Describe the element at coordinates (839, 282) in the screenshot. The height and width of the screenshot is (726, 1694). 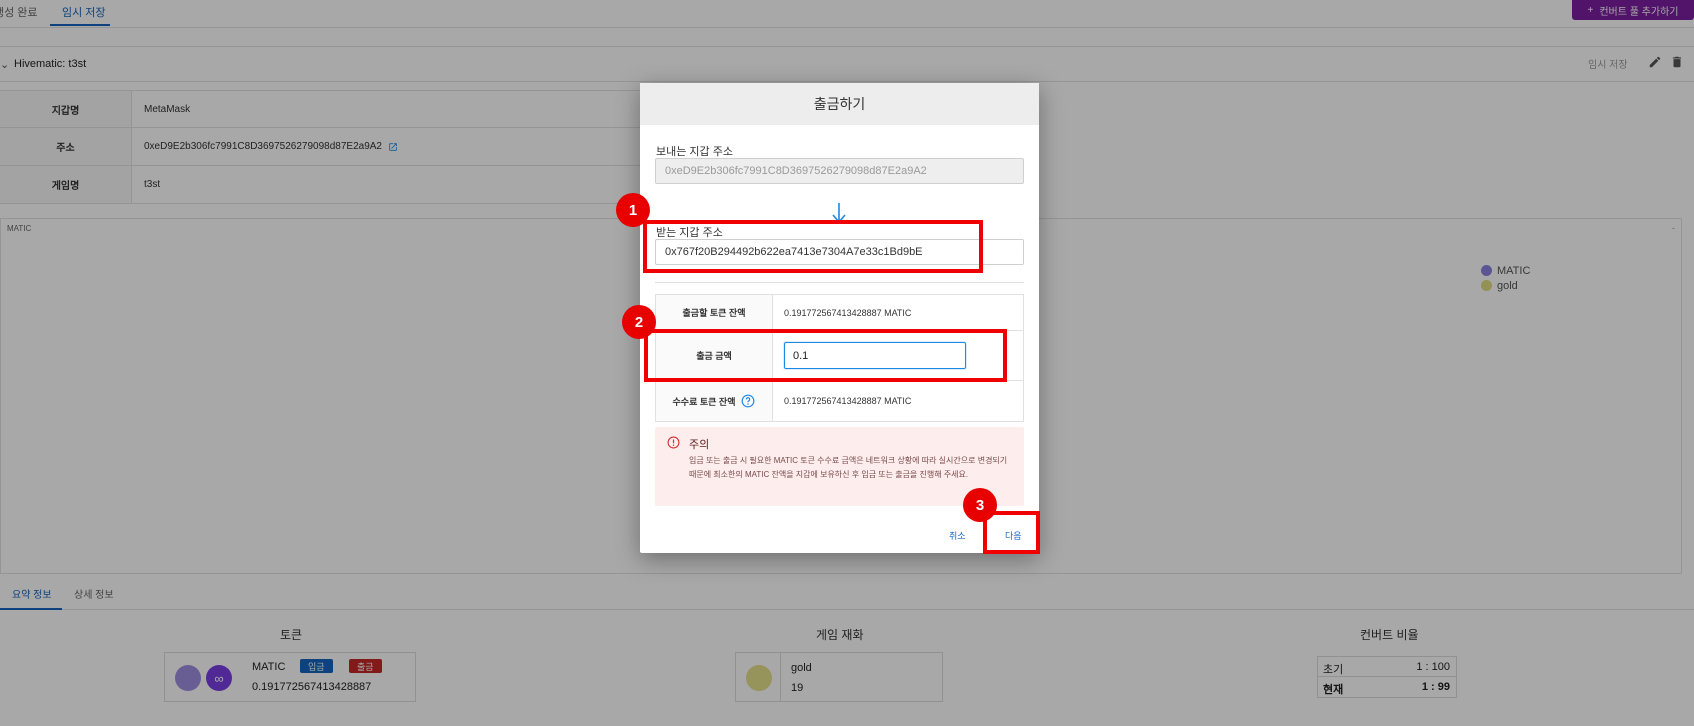
I see `divider` at that location.